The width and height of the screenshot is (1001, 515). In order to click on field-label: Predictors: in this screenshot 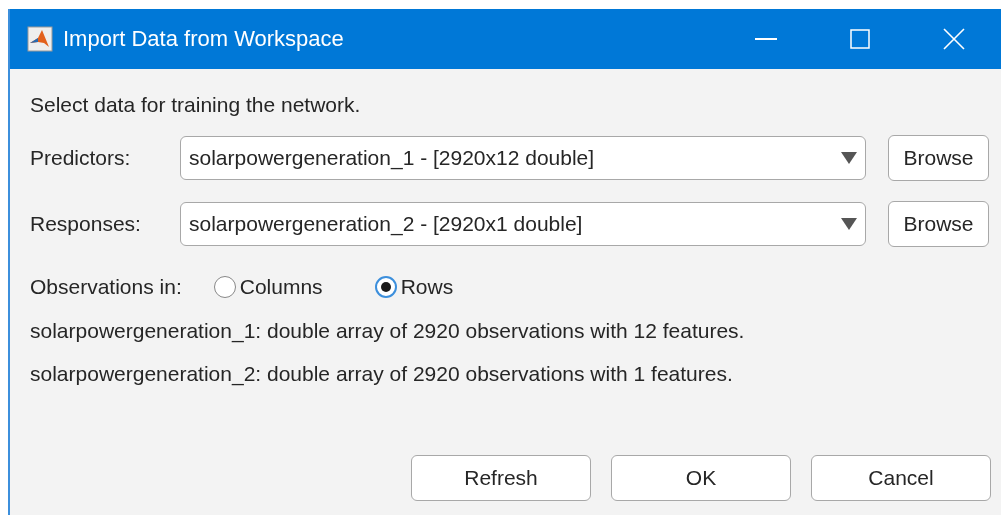, I will do `click(81, 158)`.